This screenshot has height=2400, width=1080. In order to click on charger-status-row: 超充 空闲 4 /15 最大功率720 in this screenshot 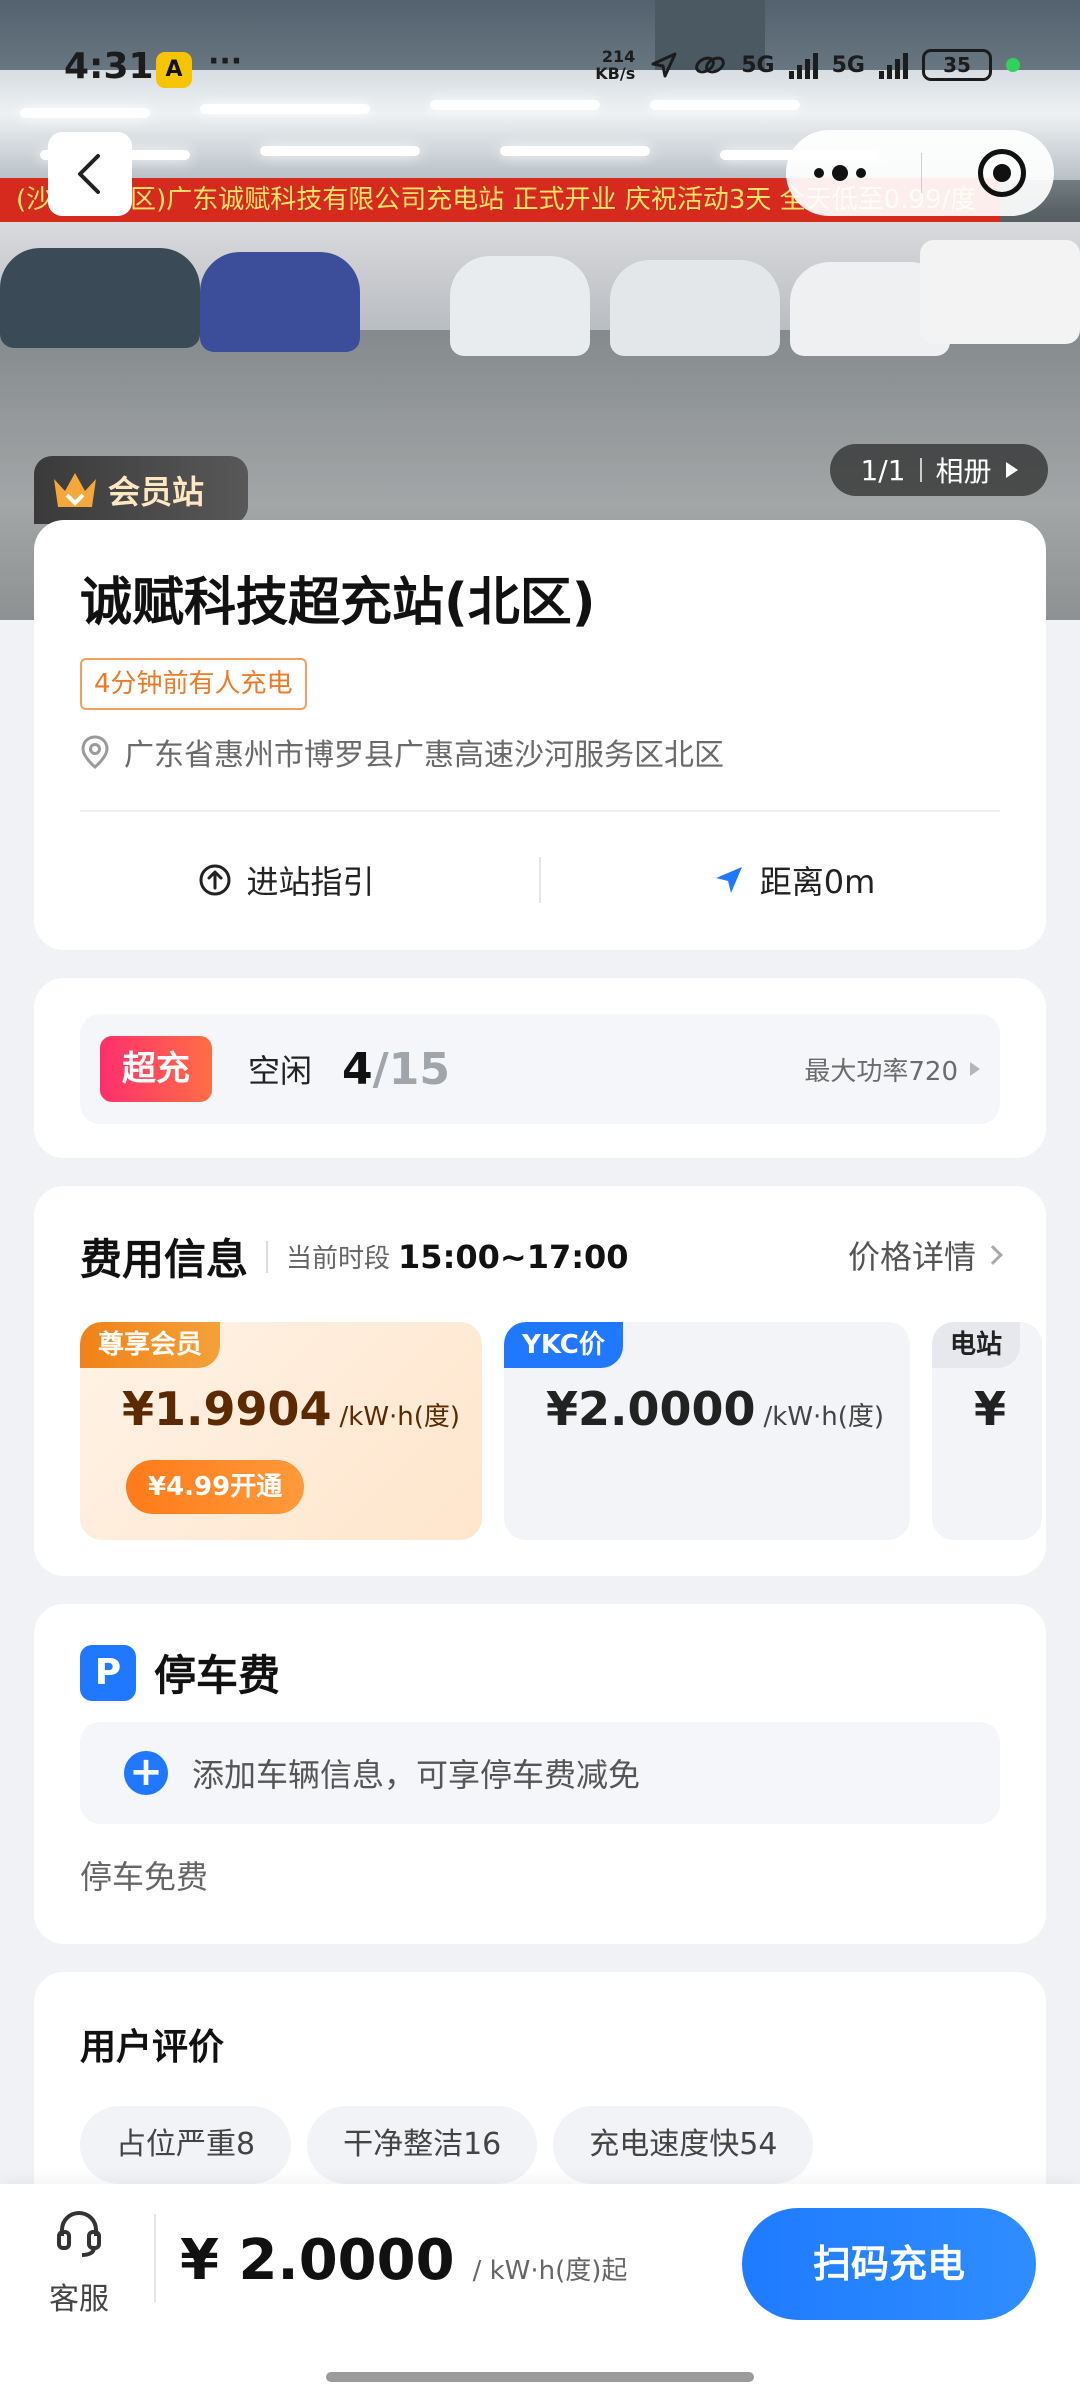, I will do `click(540, 1069)`.